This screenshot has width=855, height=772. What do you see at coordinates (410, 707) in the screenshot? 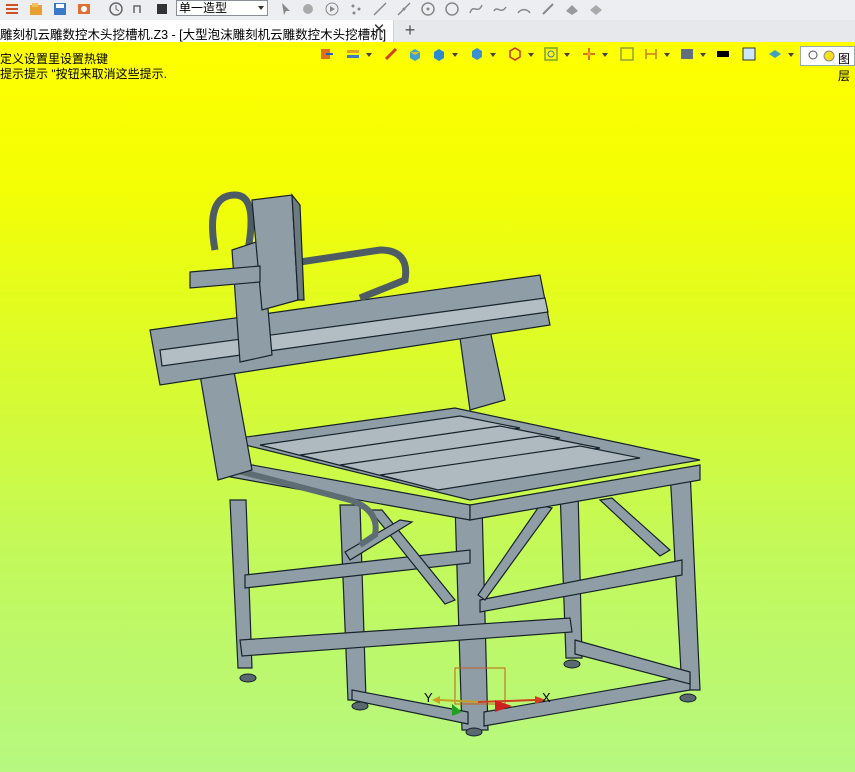
I see `frame-lower-rail-front` at bounding box center [410, 707].